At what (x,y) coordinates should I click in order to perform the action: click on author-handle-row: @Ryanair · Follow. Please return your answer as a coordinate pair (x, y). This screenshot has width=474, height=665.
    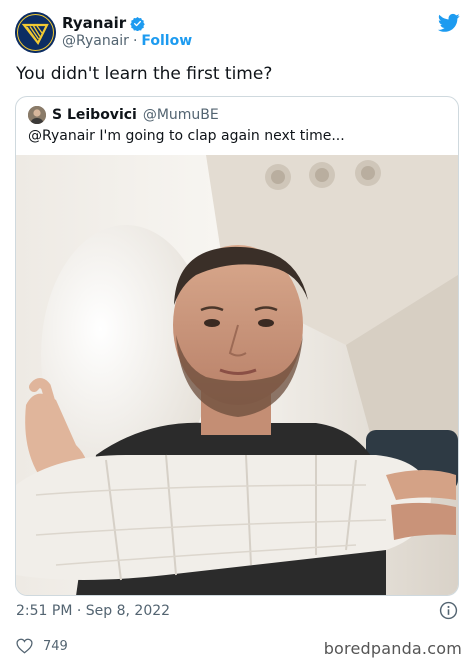
    Looking at the image, I should click on (127, 41).